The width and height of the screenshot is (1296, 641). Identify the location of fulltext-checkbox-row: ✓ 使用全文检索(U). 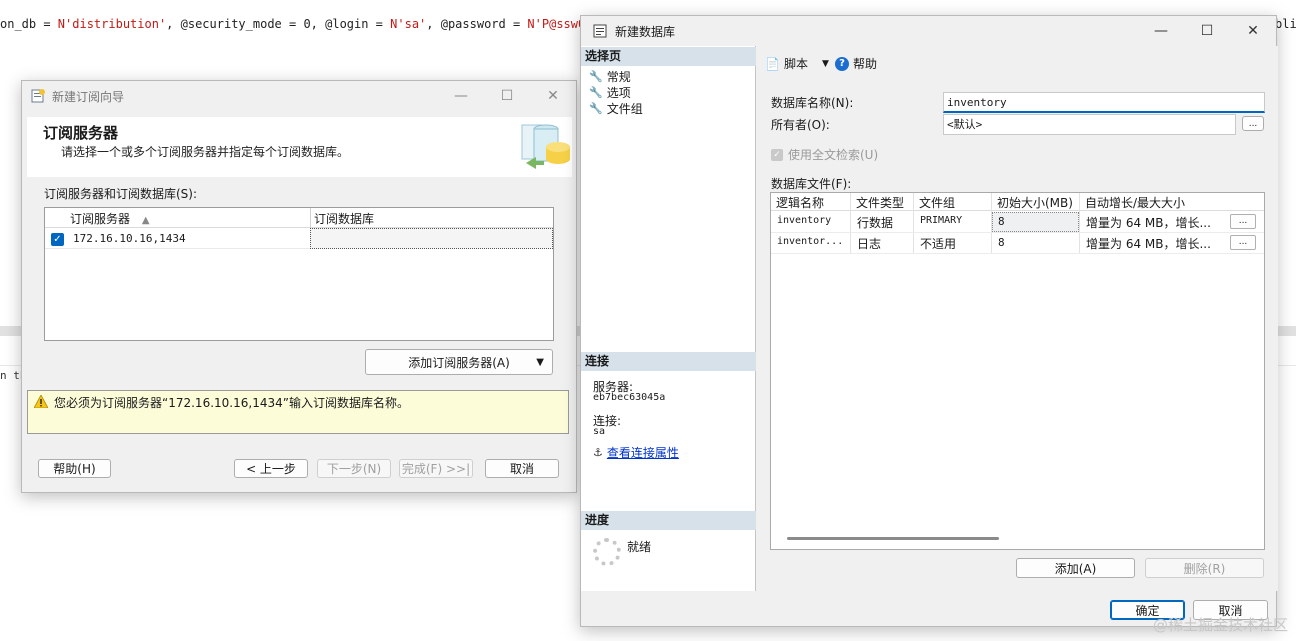
(824, 154).